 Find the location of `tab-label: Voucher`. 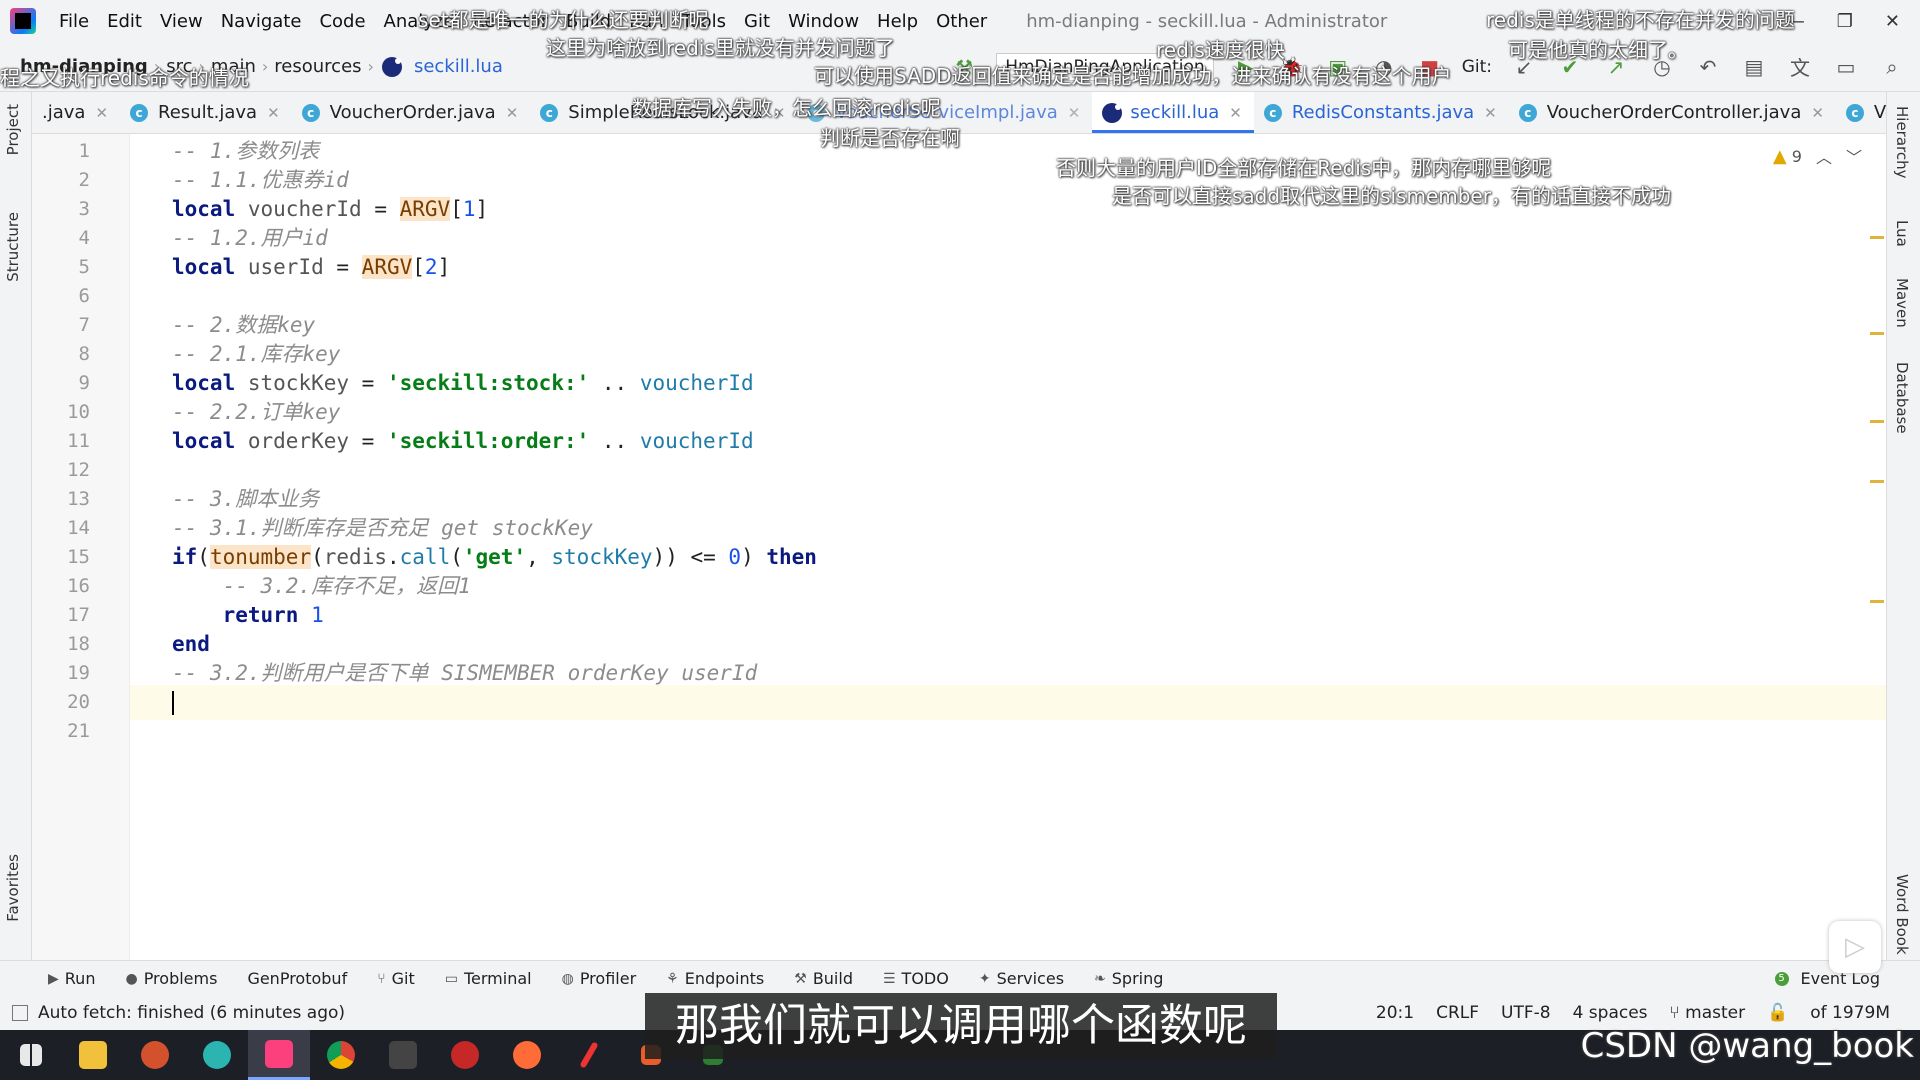

tab-label: Voucher is located at coordinates (1879, 112).